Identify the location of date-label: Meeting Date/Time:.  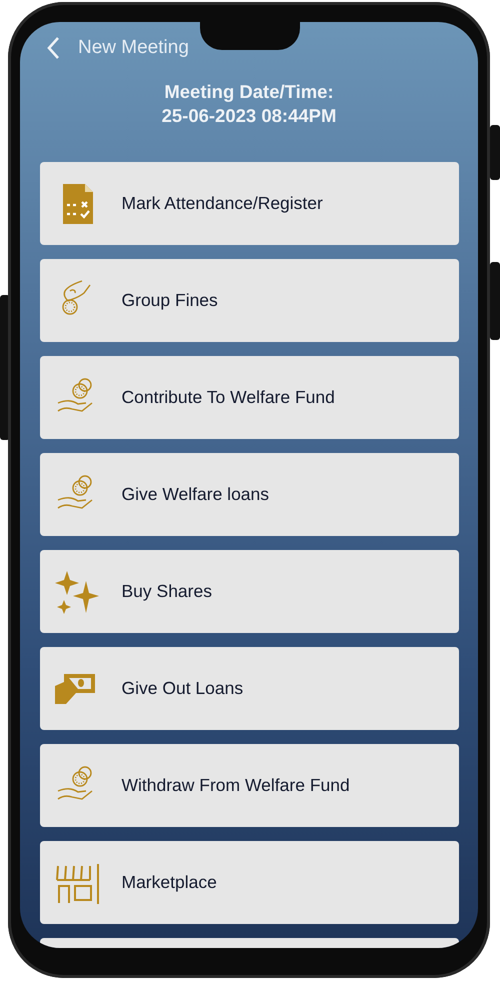
(249, 92).